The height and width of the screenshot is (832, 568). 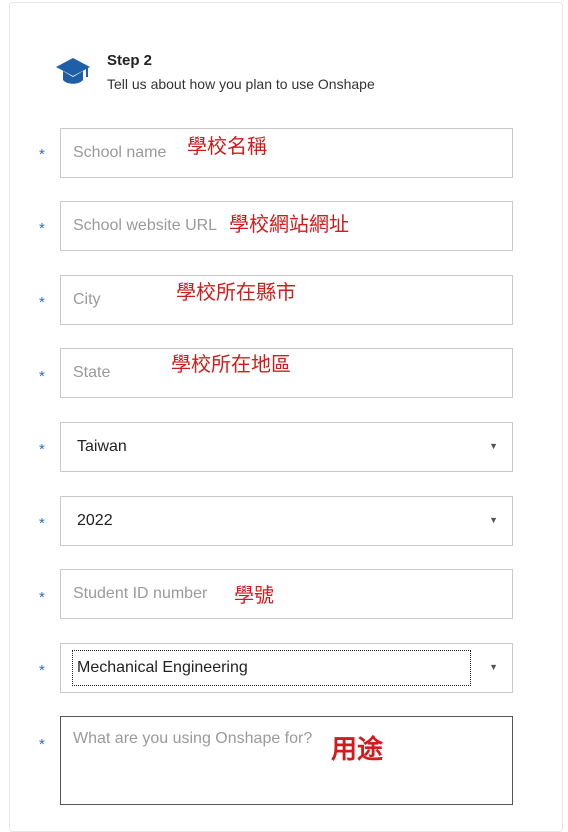 I want to click on student-id-annotation: 學號, so click(x=254, y=596).